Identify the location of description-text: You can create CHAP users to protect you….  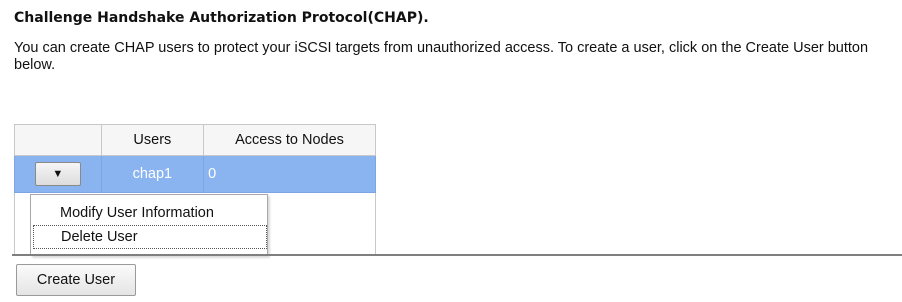
(441, 56).